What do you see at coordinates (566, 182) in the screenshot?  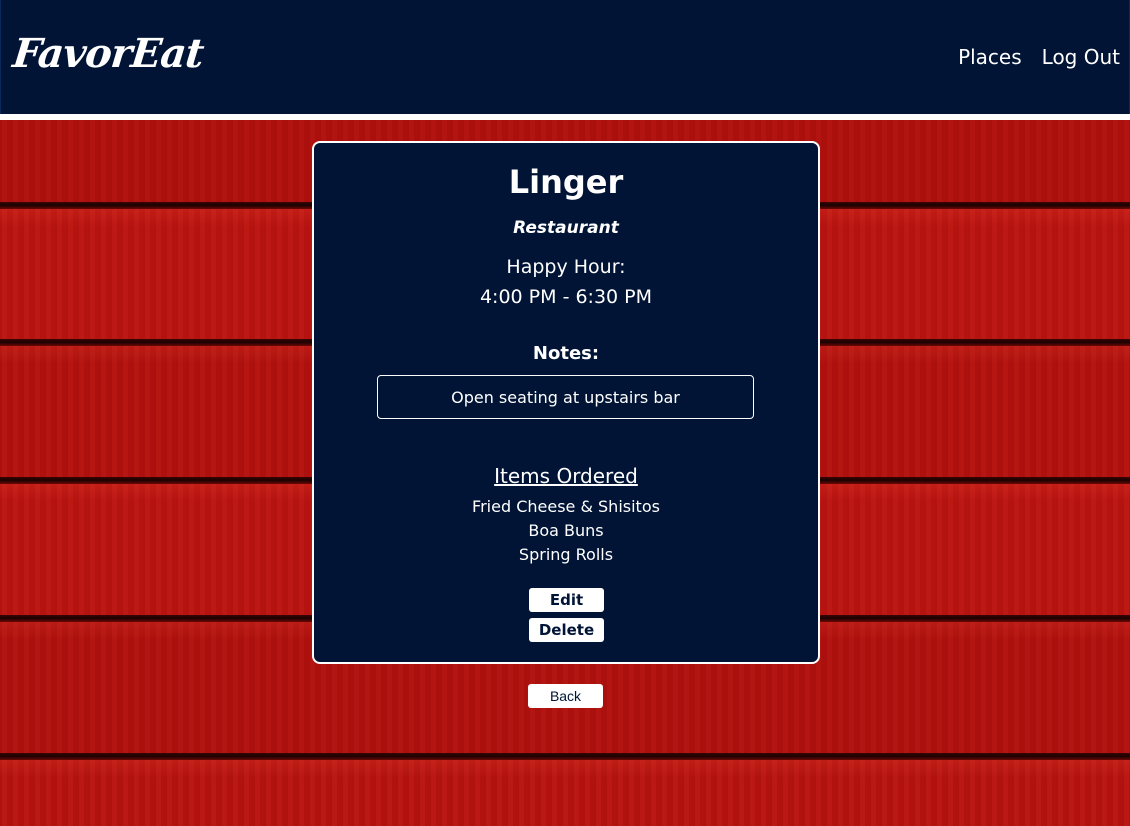 I see `place-name: Linger` at bounding box center [566, 182].